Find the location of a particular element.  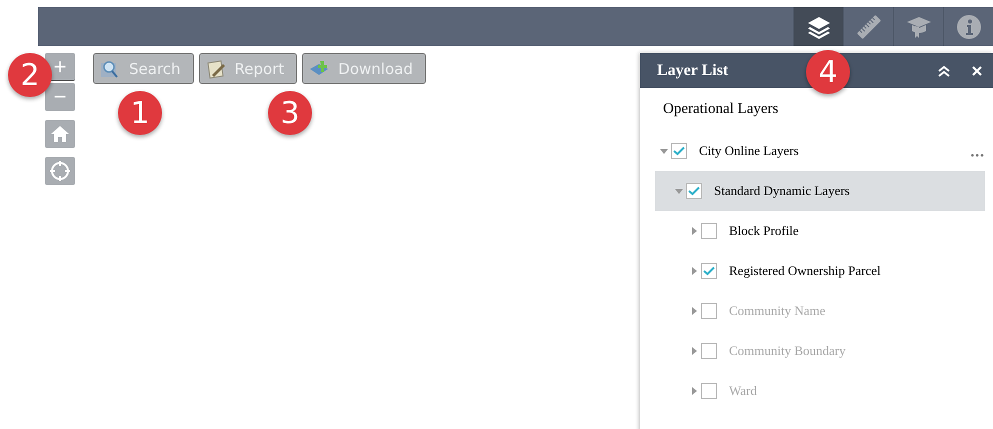

numbered-callout: 2 is located at coordinates (30, 75).